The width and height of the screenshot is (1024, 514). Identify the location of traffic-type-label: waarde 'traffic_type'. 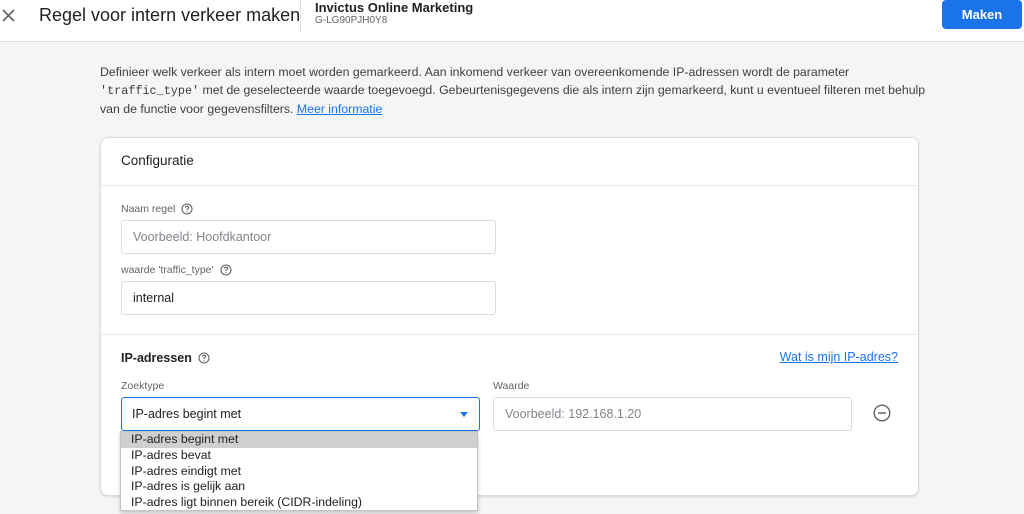
(176, 270).